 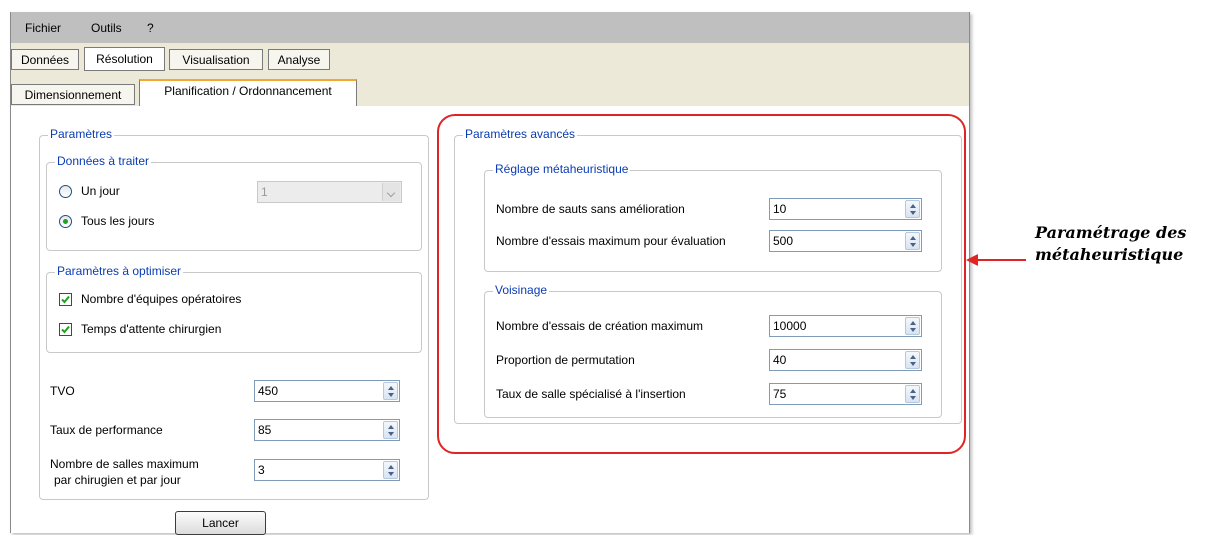 What do you see at coordinates (220, 523) in the screenshot?
I see `lancer-button: Lancer` at bounding box center [220, 523].